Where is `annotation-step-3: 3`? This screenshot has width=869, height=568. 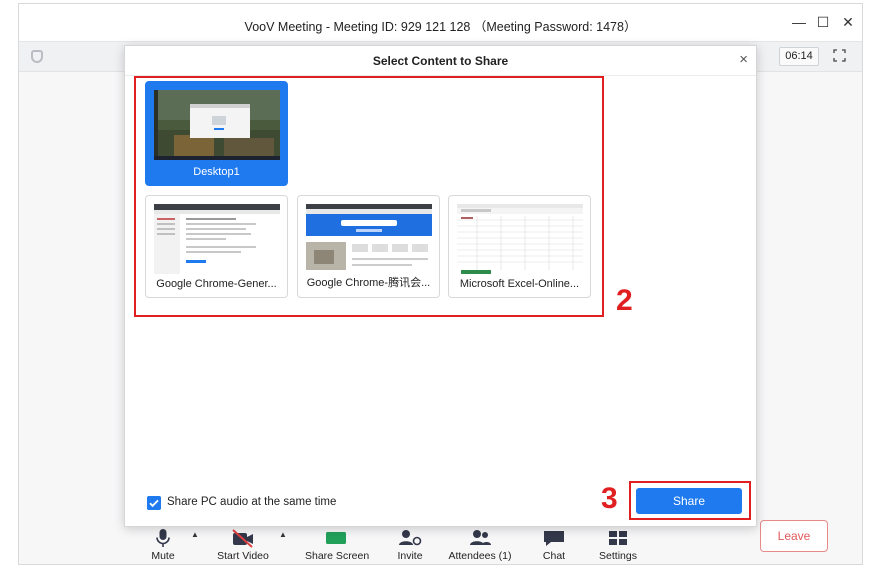 annotation-step-3: 3 is located at coordinates (609, 498).